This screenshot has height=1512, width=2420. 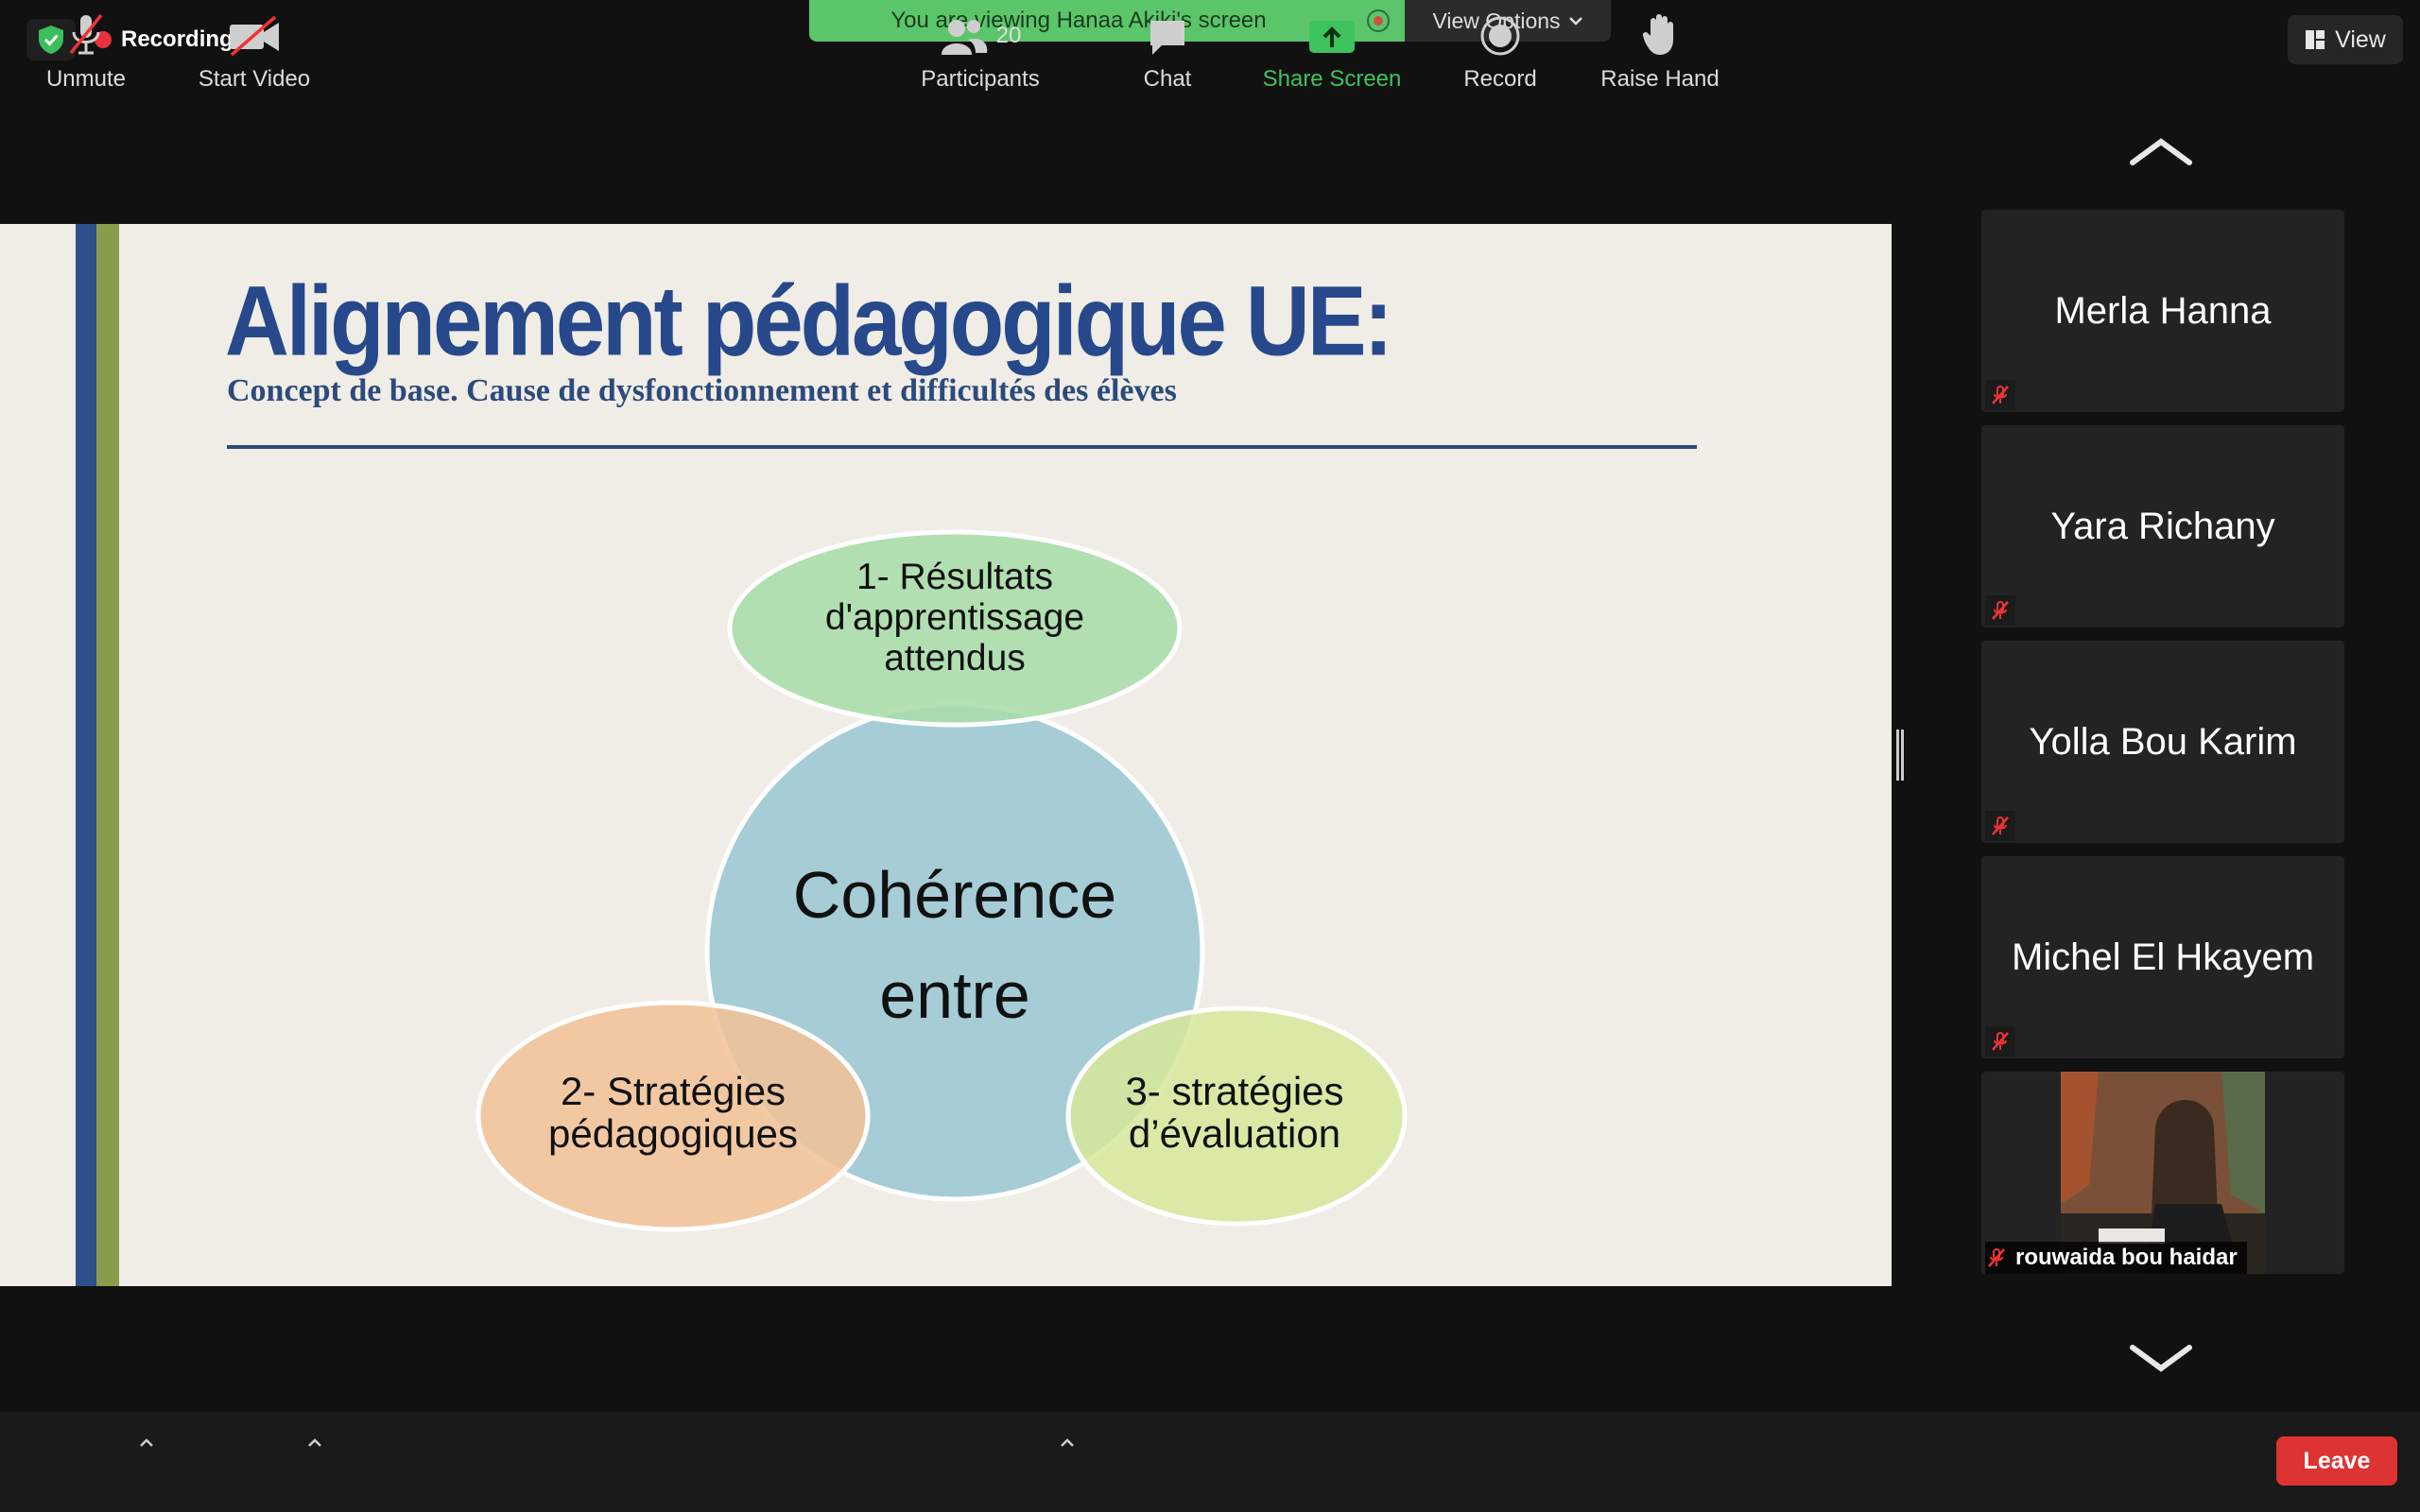 What do you see at coordinates (1900, 755) in the screenshot?
I see `panel-resize-handle` at bounding box center [1900, 755].